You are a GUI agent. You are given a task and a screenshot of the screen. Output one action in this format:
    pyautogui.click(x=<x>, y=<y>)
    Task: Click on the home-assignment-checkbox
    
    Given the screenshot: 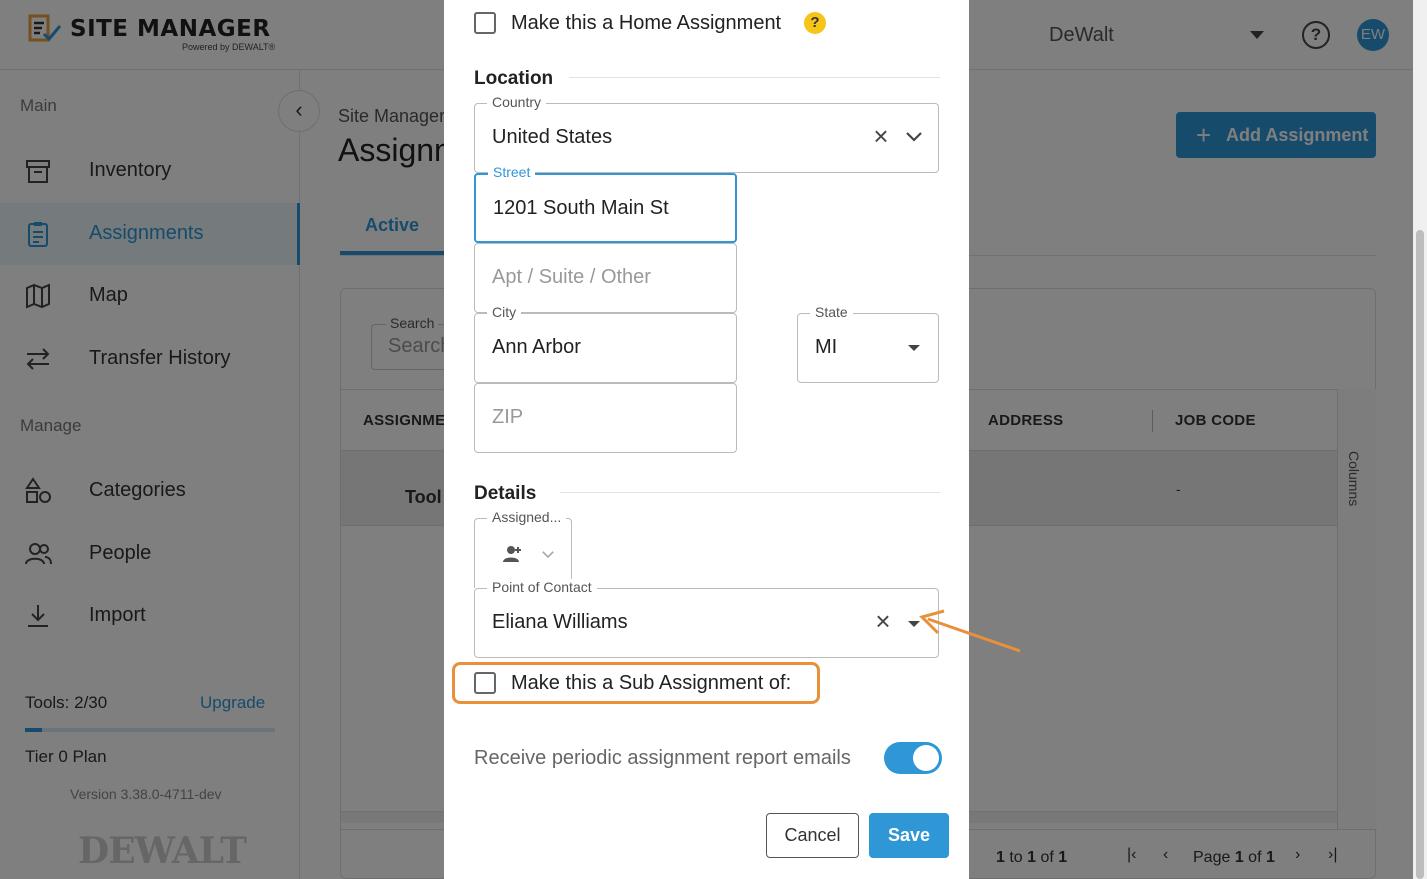 What is the action you would take?
    pyautogui.click(x=485, y=23)
    